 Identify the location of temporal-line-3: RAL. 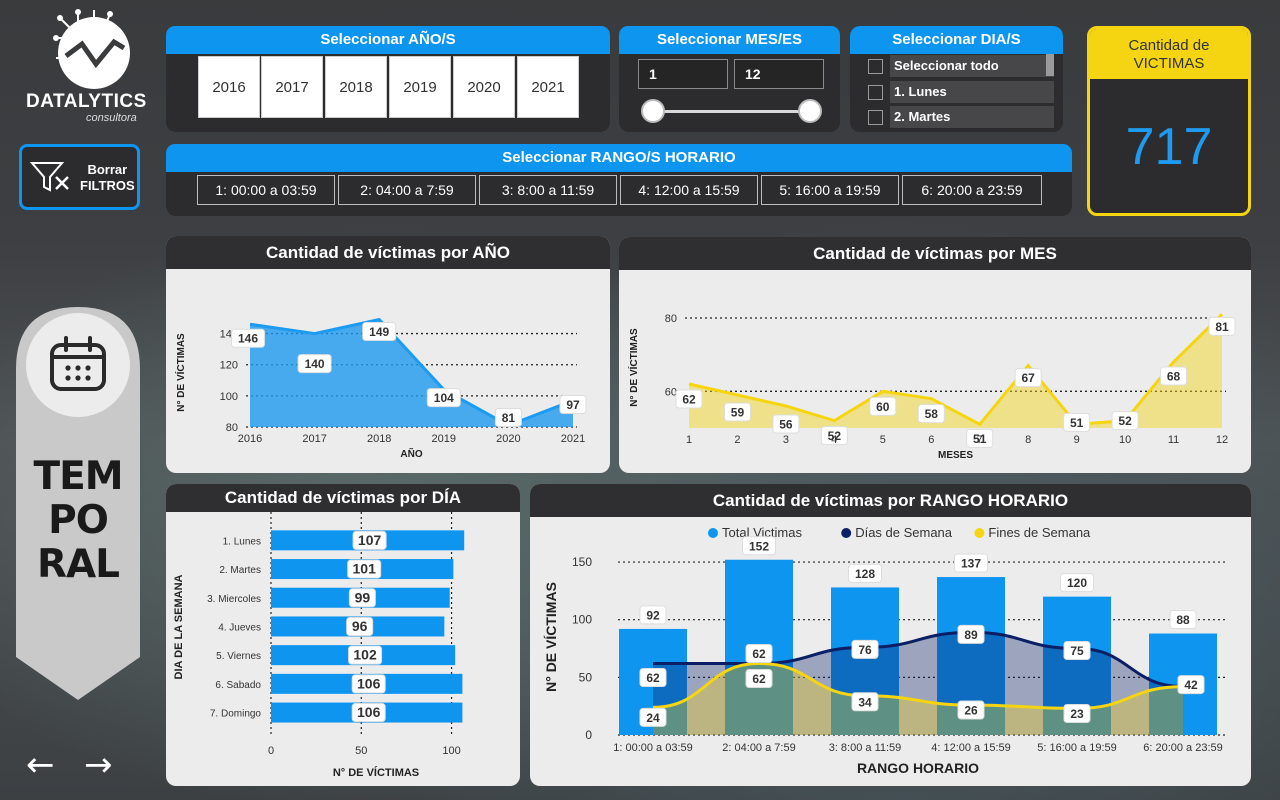
(78, 564).